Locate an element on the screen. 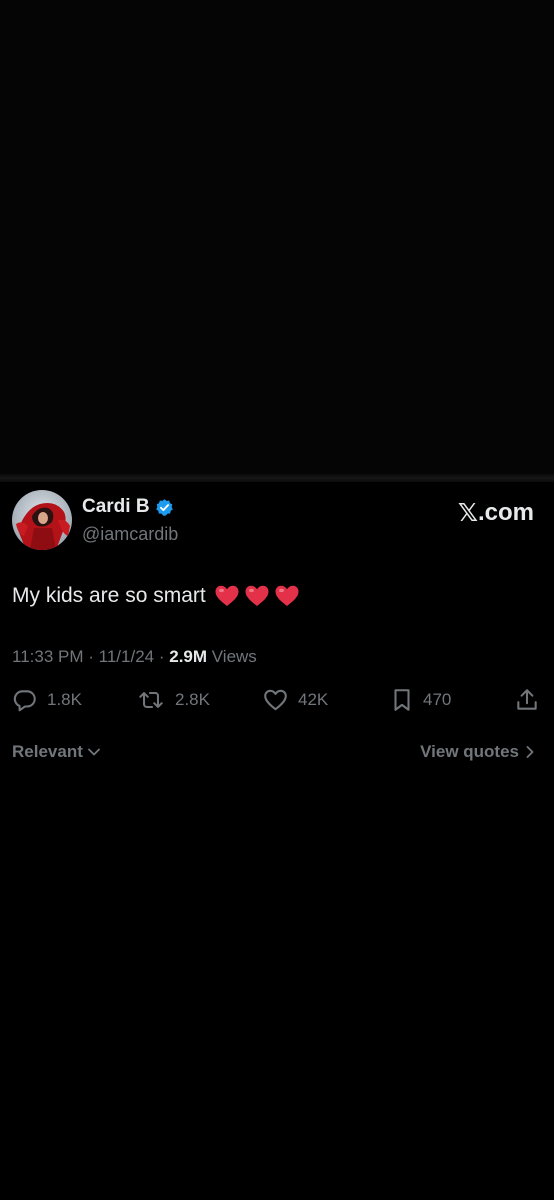  speech-bubble-icon is located at coordinates (24, 701).